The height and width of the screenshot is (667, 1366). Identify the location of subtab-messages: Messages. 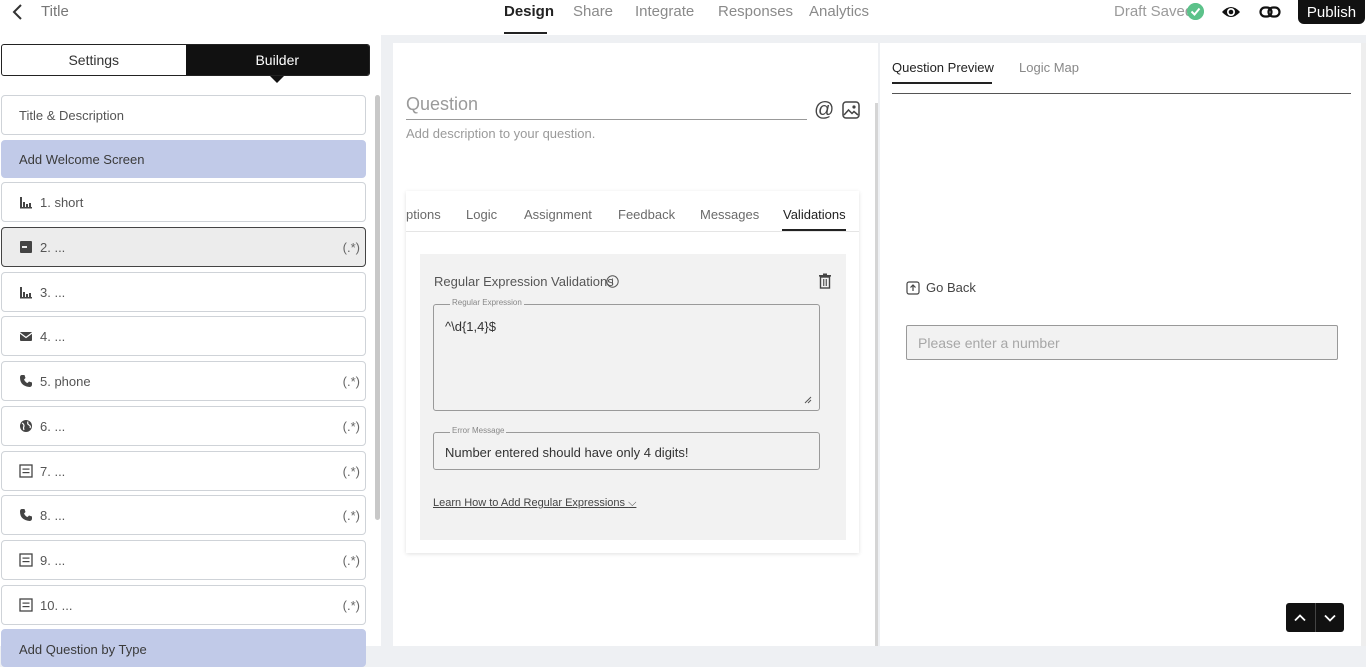
(729, 214).